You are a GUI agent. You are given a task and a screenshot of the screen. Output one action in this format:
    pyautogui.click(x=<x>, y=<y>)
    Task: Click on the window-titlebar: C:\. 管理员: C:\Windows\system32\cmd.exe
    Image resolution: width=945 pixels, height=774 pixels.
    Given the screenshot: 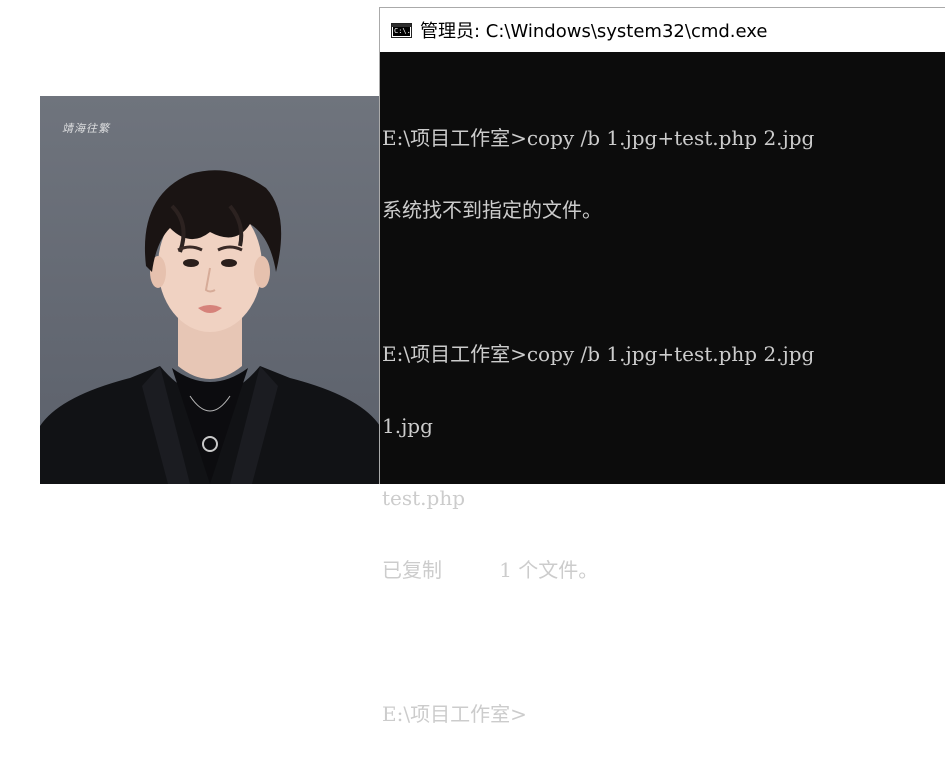 What is the action you would take?
    pyautogui.click(x=662, y=30)
    